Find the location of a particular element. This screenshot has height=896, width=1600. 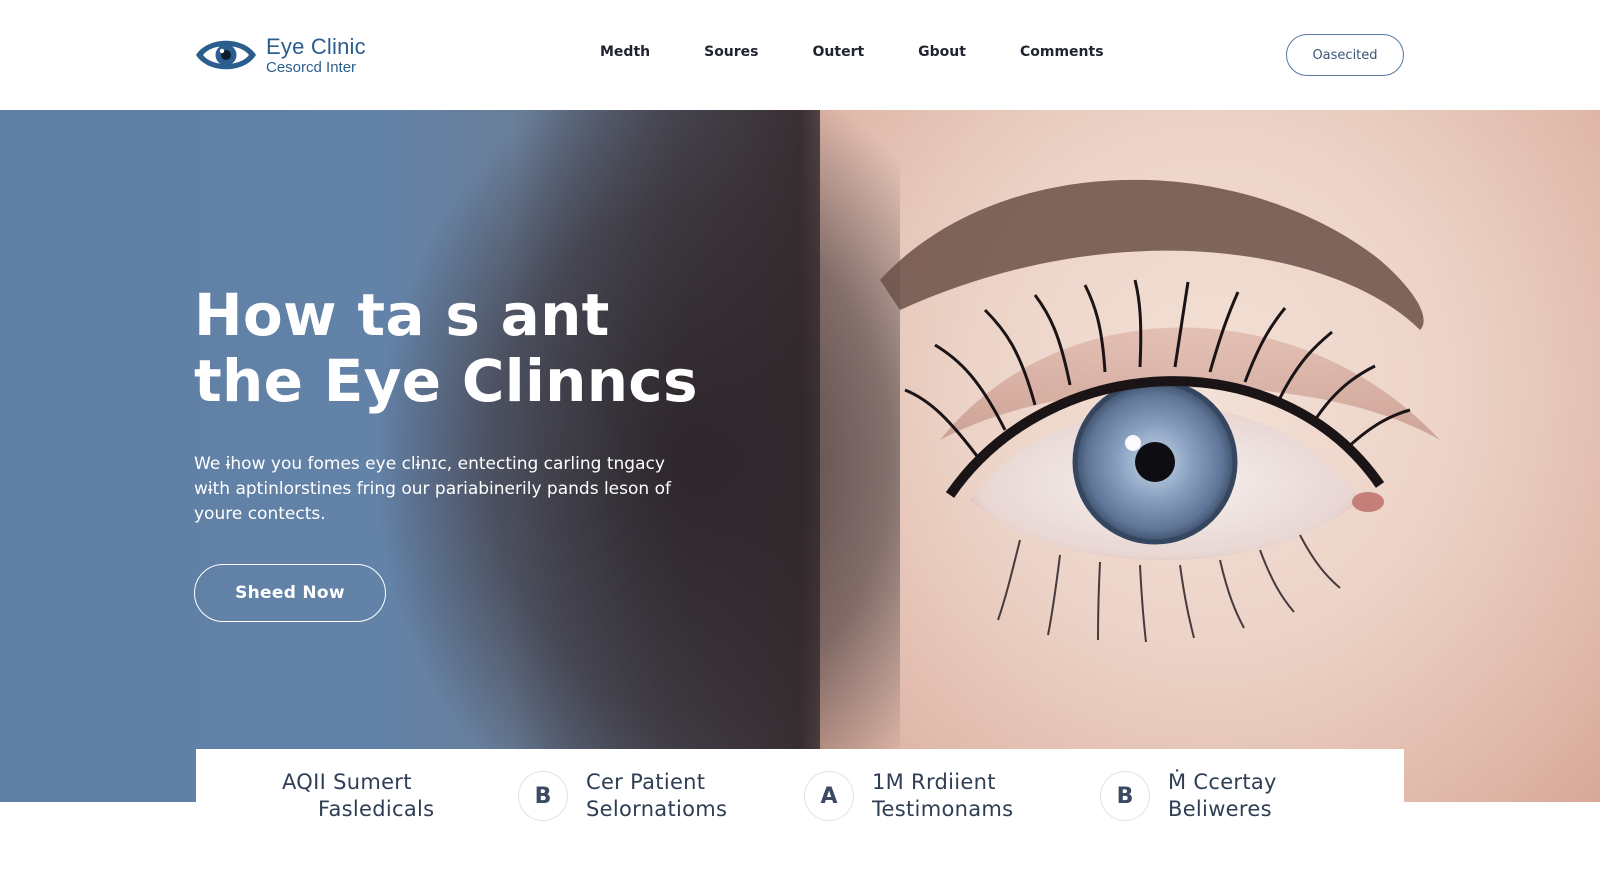

feature-line-2: Fasledicals is located at coordinates (376, 809).